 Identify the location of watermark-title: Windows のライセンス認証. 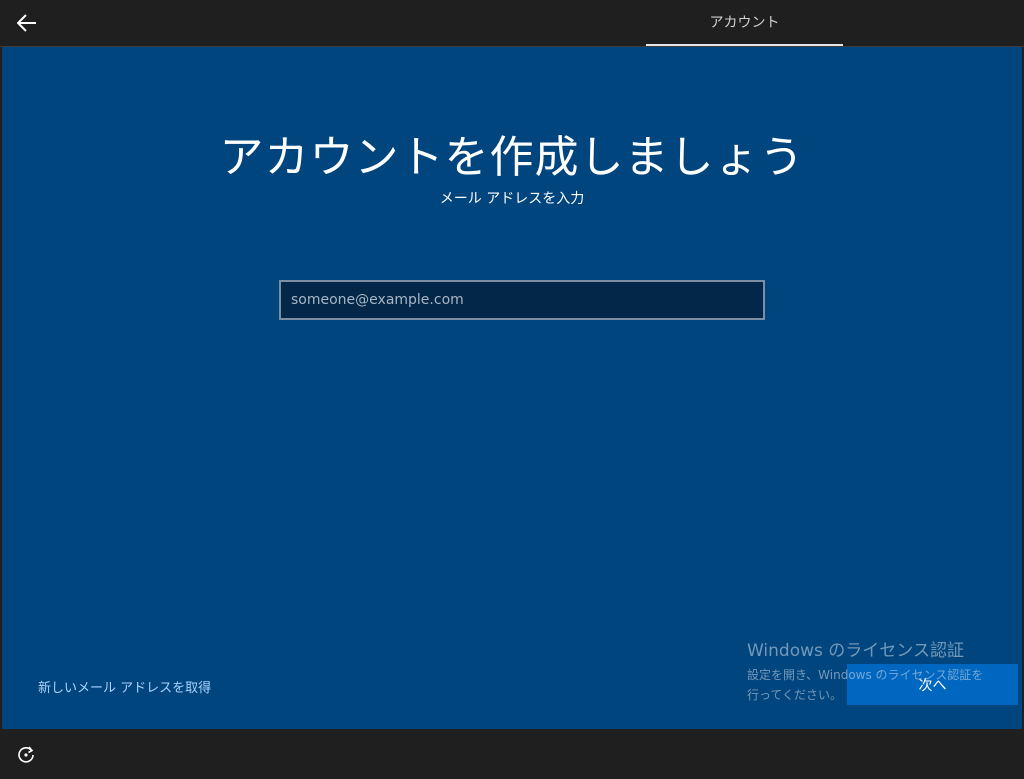
(855, 651).